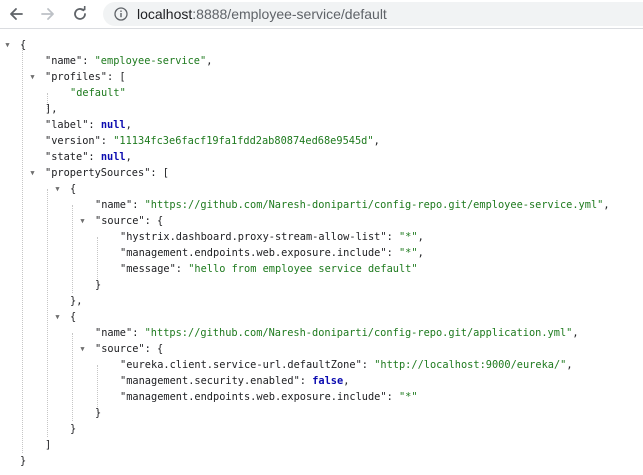  Describe the element at coordinates (470, 365) in the screenshot. I see `json-string: "http://localhost:9000/eureka/"` at that location.